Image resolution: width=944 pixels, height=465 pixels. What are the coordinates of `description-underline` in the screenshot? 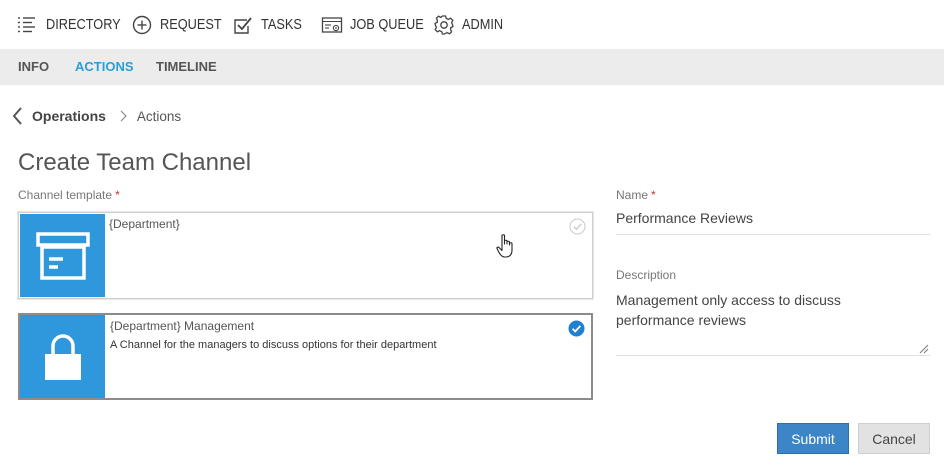 It's located at (773, 355).